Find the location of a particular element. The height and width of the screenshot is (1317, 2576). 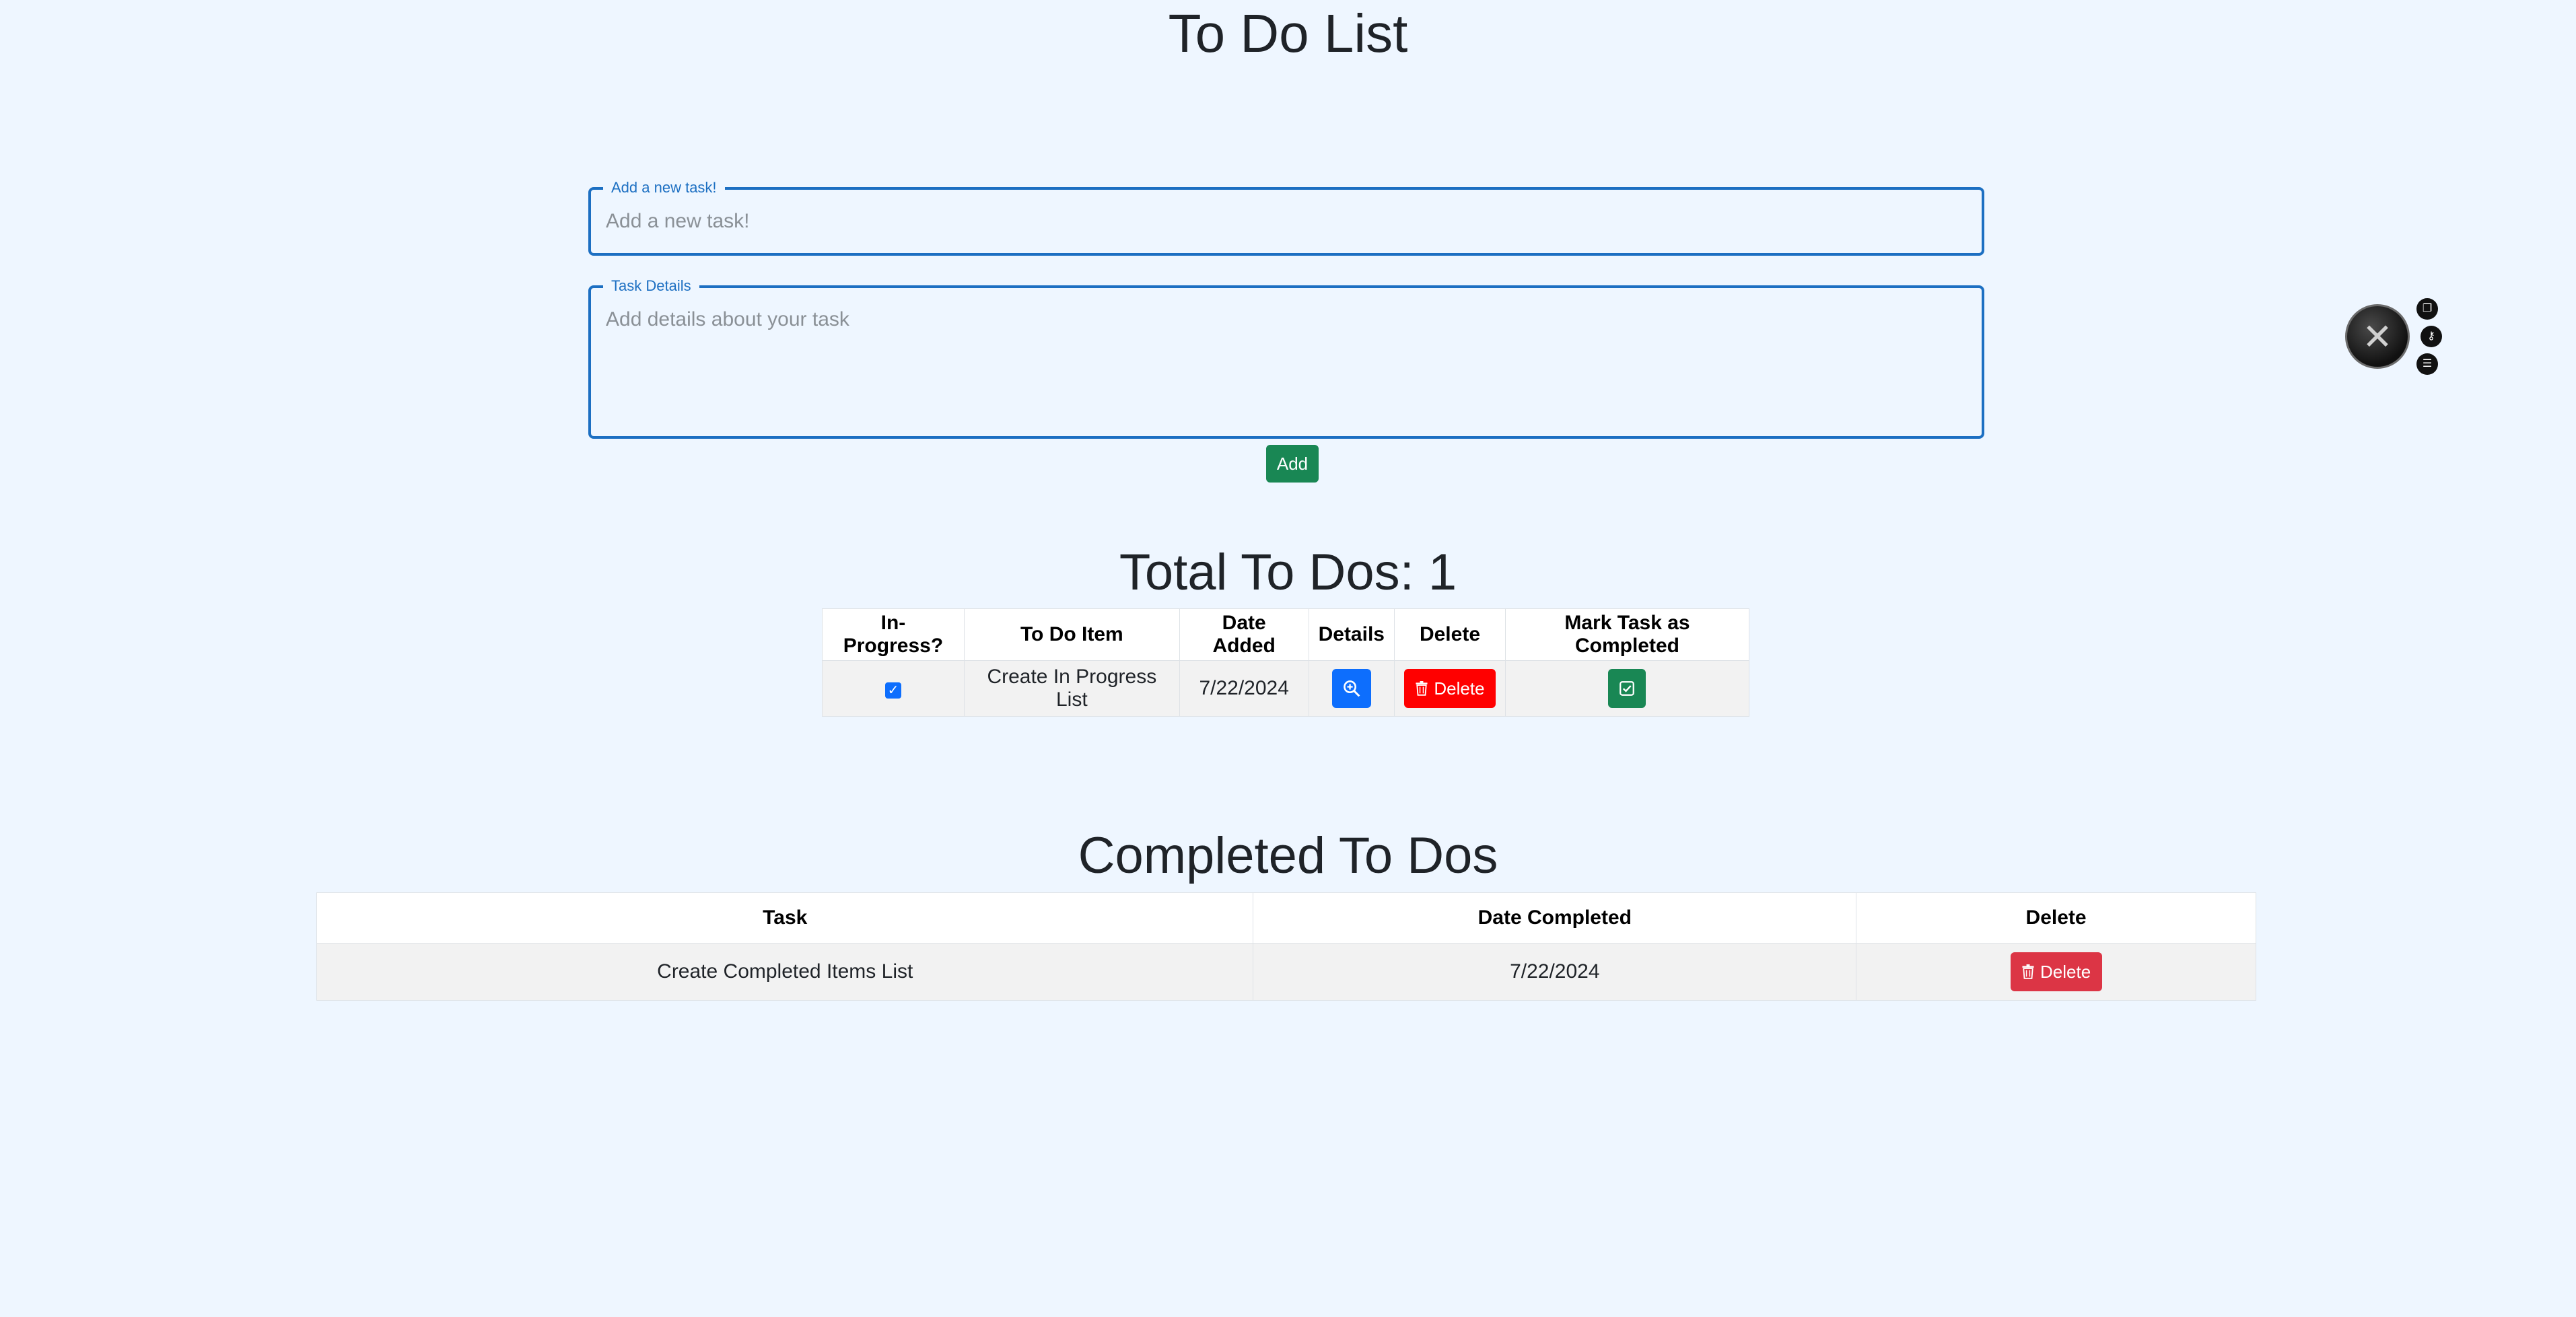

delete-completed-label: Delete is located at coordinates (2065, 971).